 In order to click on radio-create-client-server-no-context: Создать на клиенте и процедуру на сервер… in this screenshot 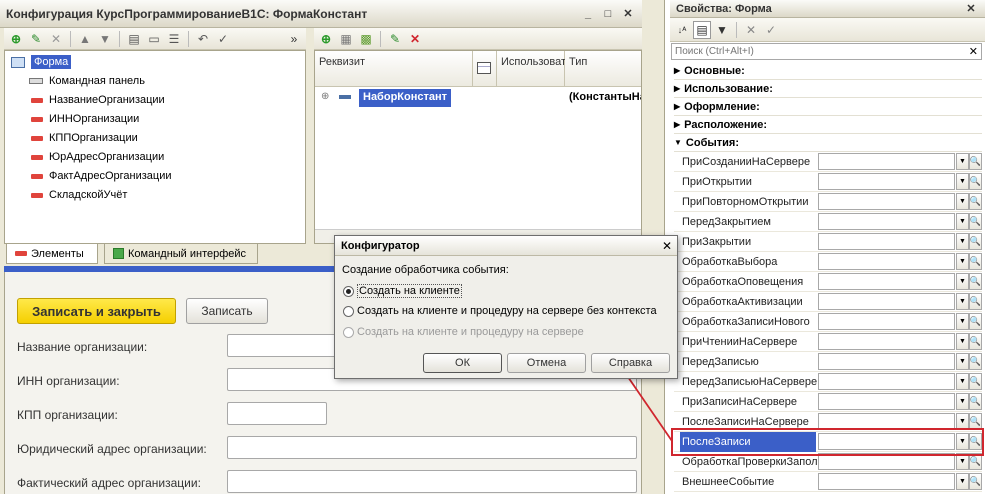, I will do `click(500, 311)`.